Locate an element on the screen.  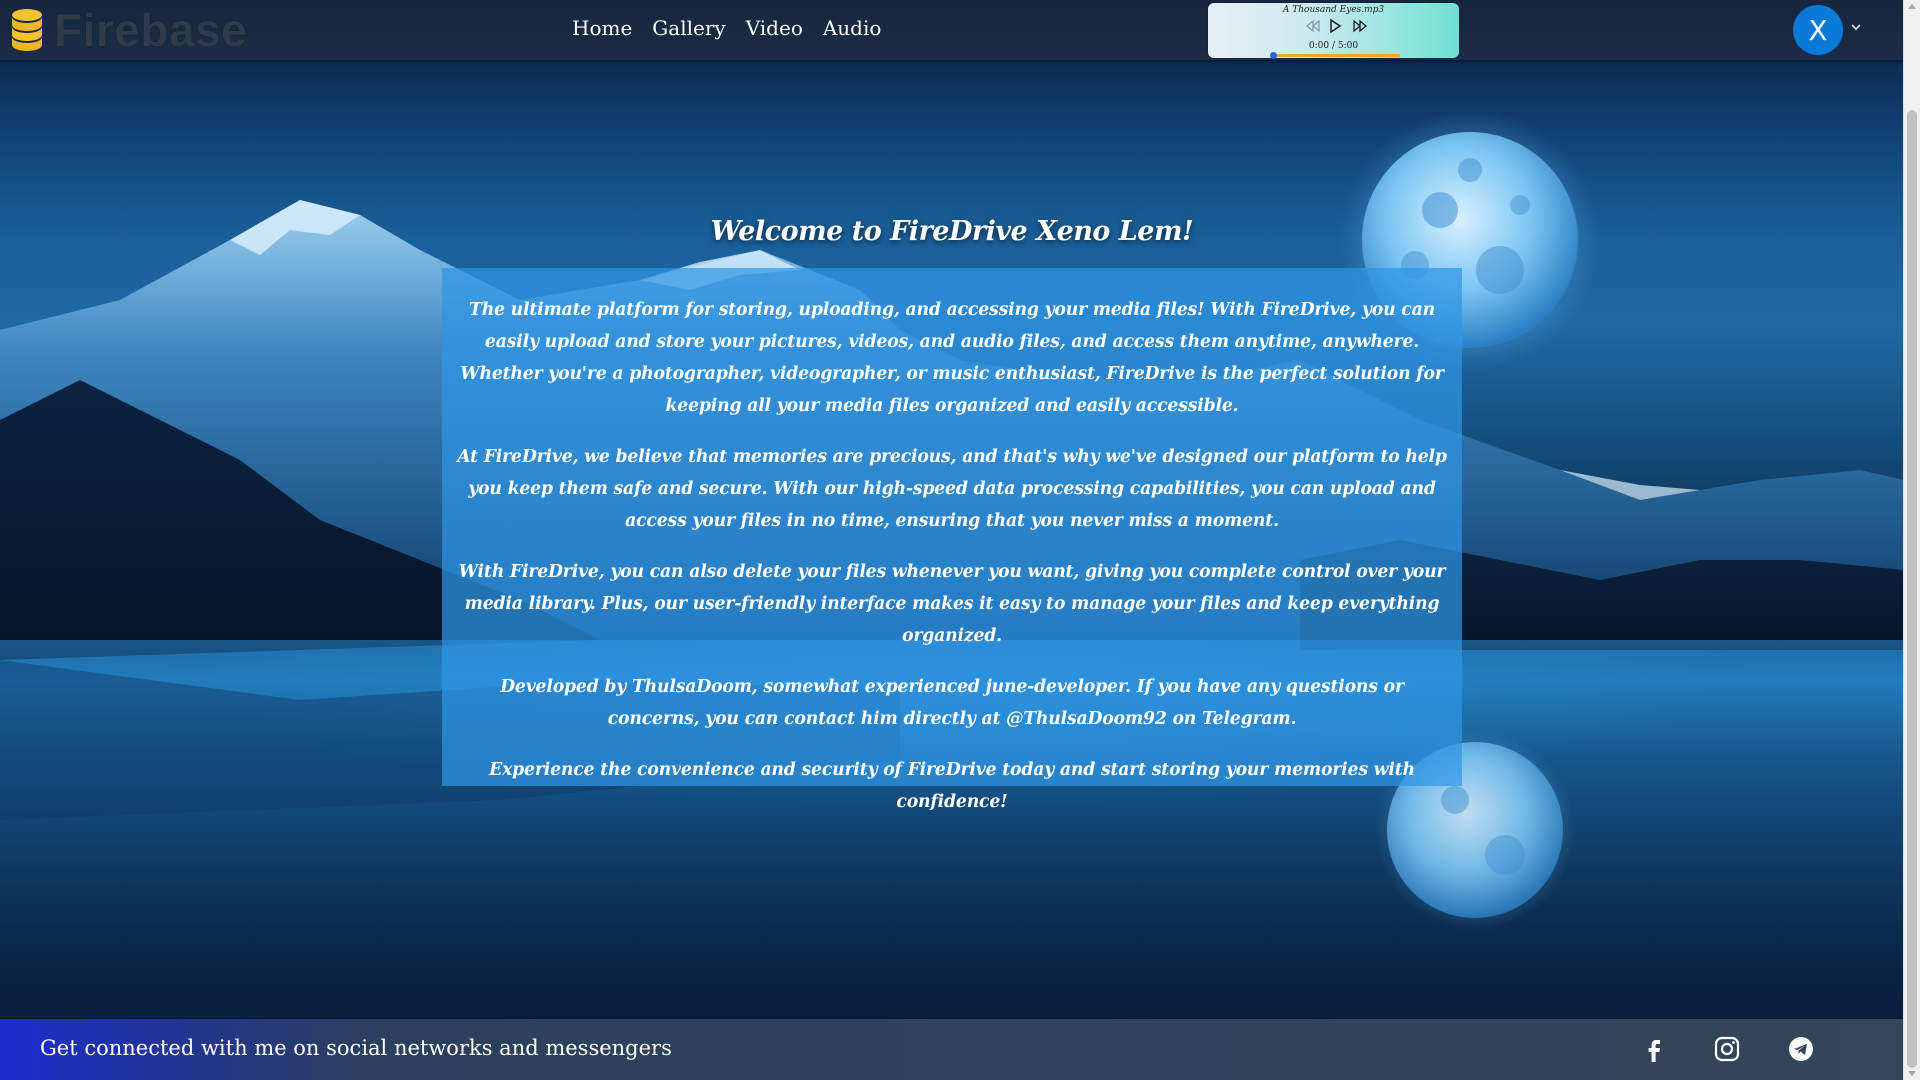
scroll-thumb is located at coordinates (1912, 589).